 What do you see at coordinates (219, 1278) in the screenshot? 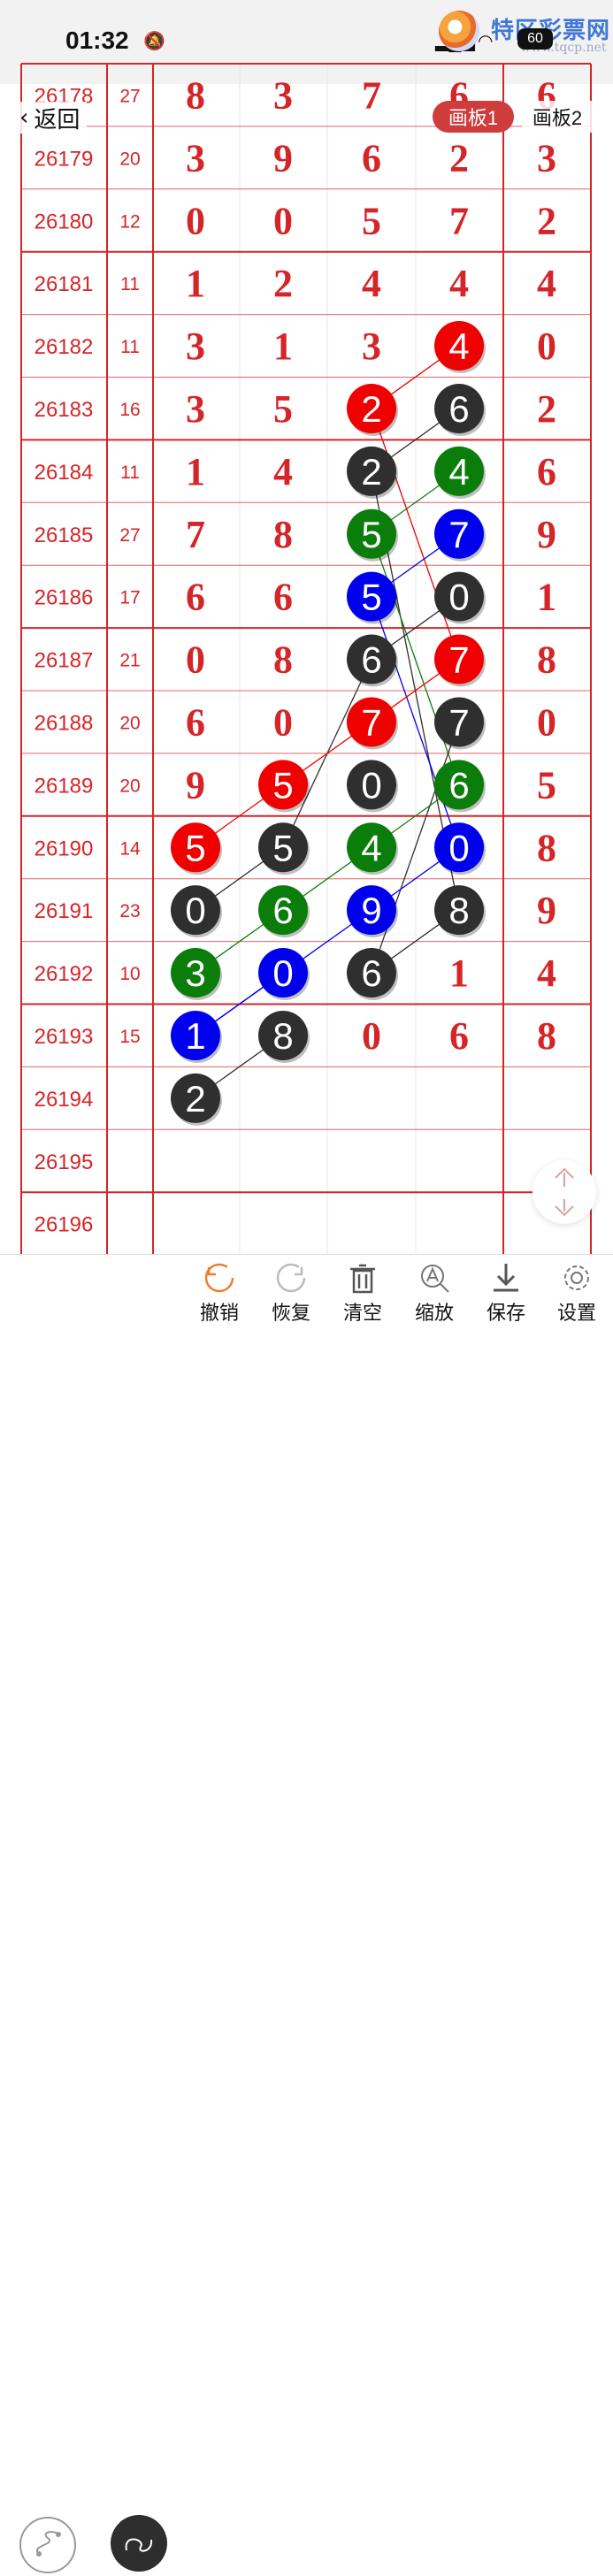
I see `undo-icon` at bounding box center [219, 1278].